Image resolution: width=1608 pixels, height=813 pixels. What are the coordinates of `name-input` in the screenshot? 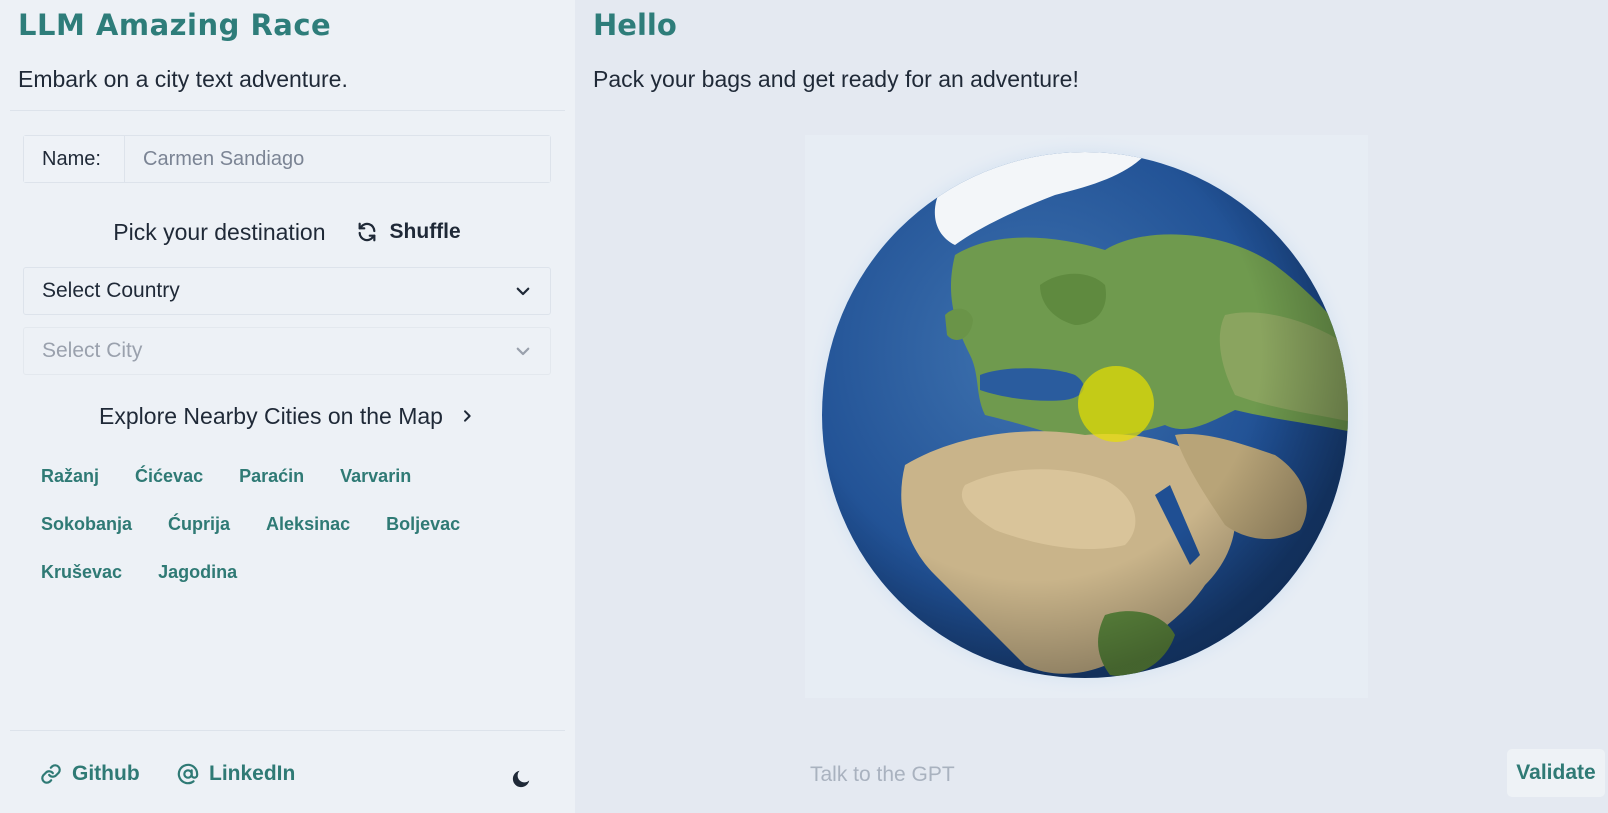 It's located at (337, 159).